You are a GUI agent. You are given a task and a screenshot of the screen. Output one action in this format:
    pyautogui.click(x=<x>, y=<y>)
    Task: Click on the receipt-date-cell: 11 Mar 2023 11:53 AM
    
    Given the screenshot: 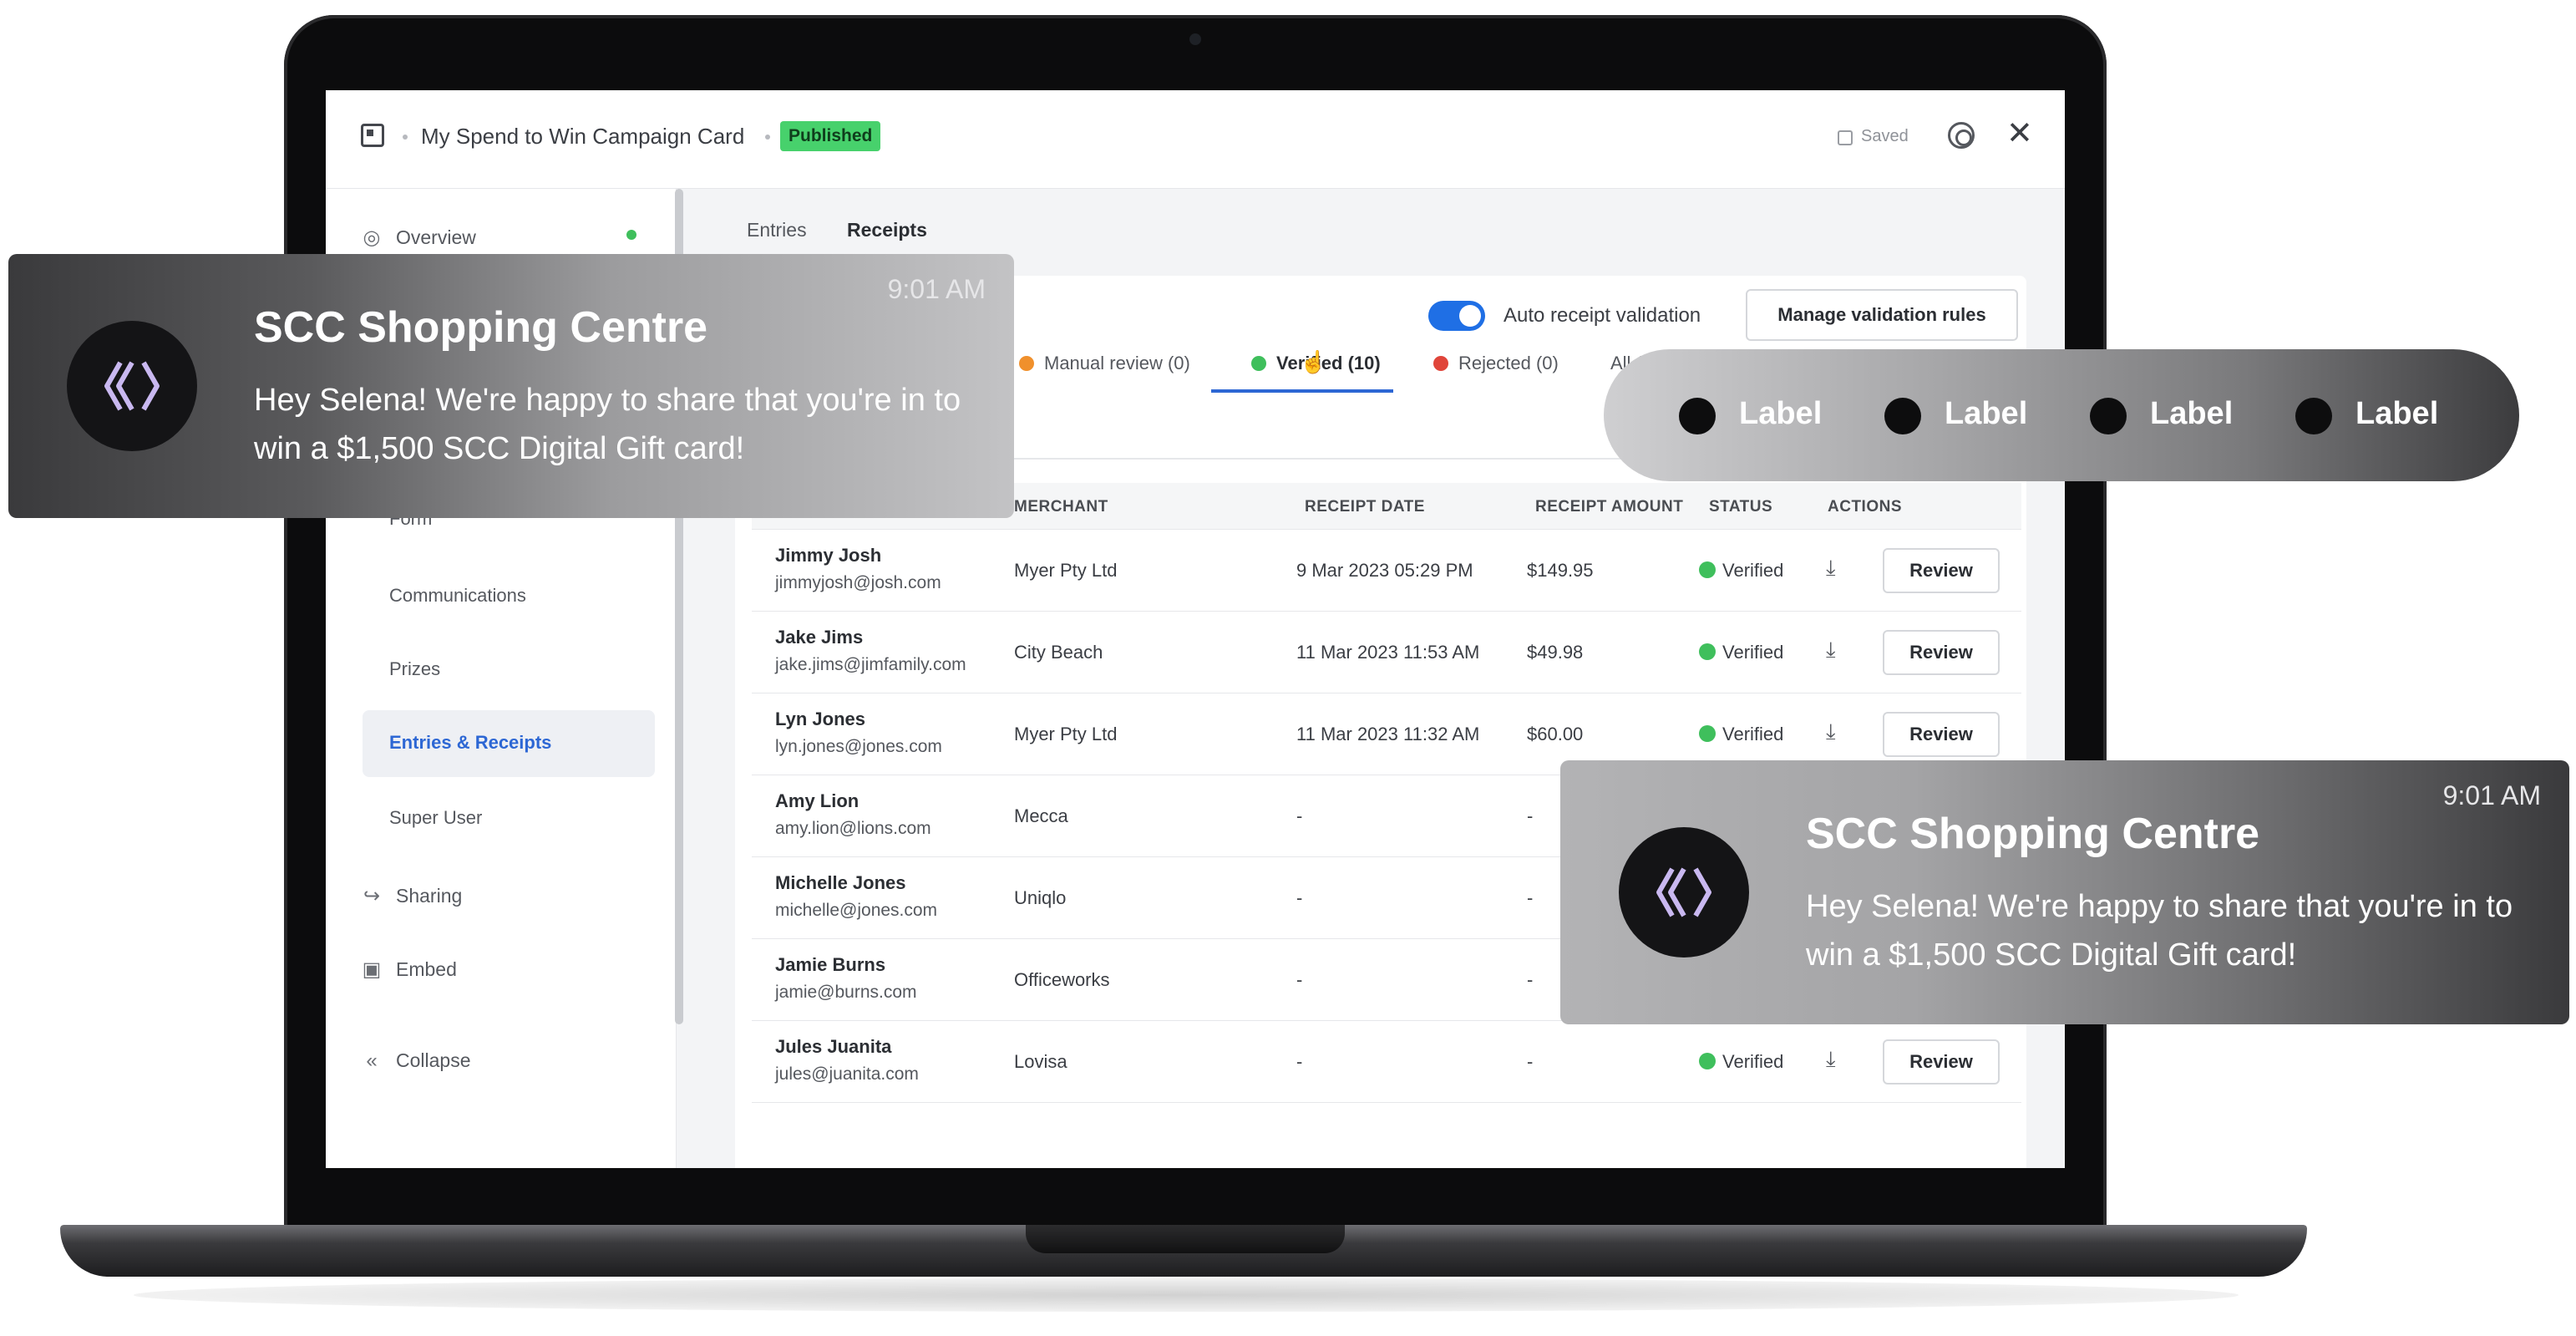 What is the action you would take?
    pyautogui.click(x=1388, y=652)
    